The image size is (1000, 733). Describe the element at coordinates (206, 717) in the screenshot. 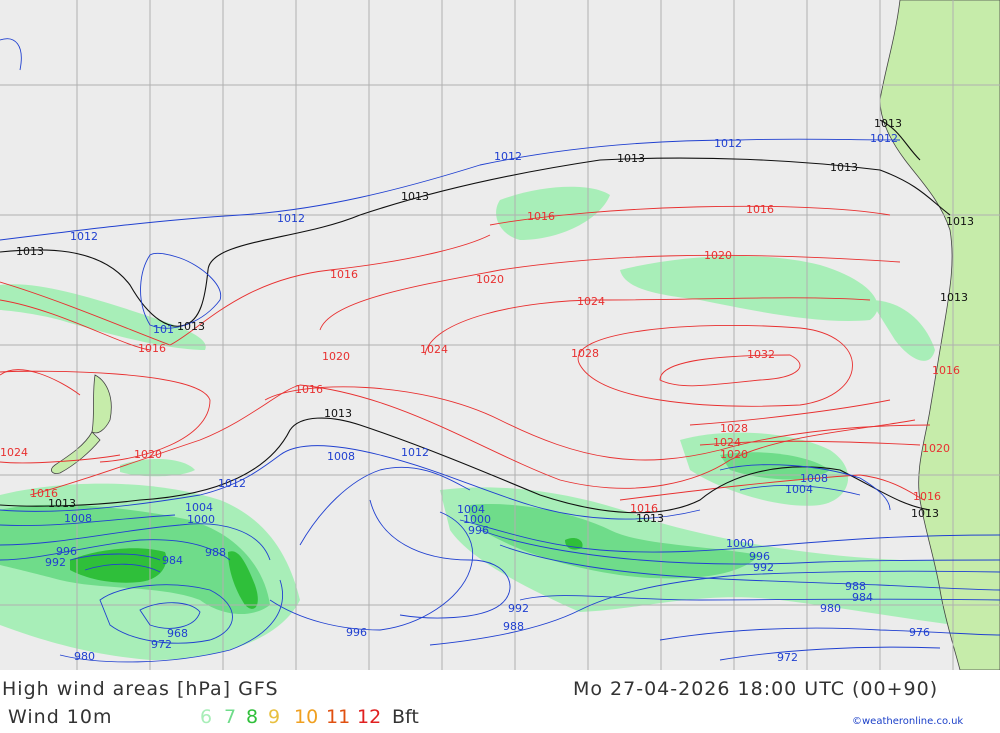

I see `legend-level-6: 6` at that location.